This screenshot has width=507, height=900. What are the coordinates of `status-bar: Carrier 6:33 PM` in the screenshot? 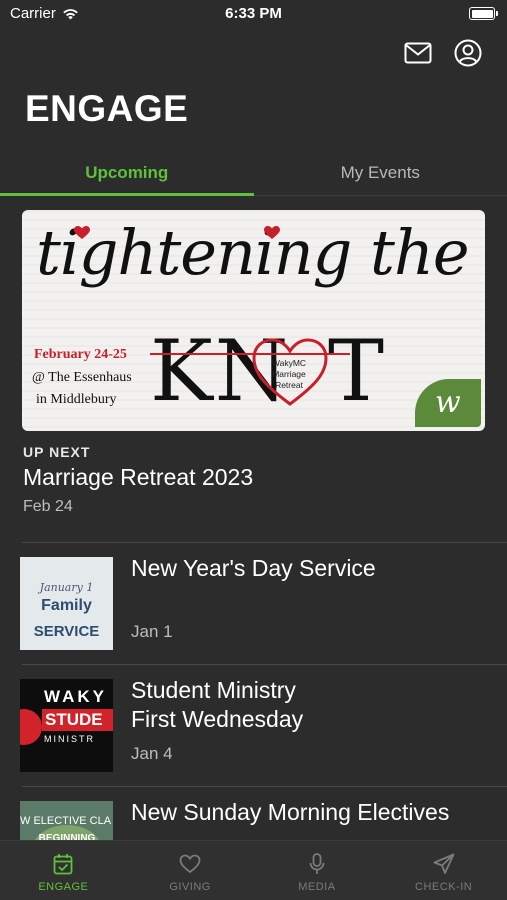 It's located at (253, 14).